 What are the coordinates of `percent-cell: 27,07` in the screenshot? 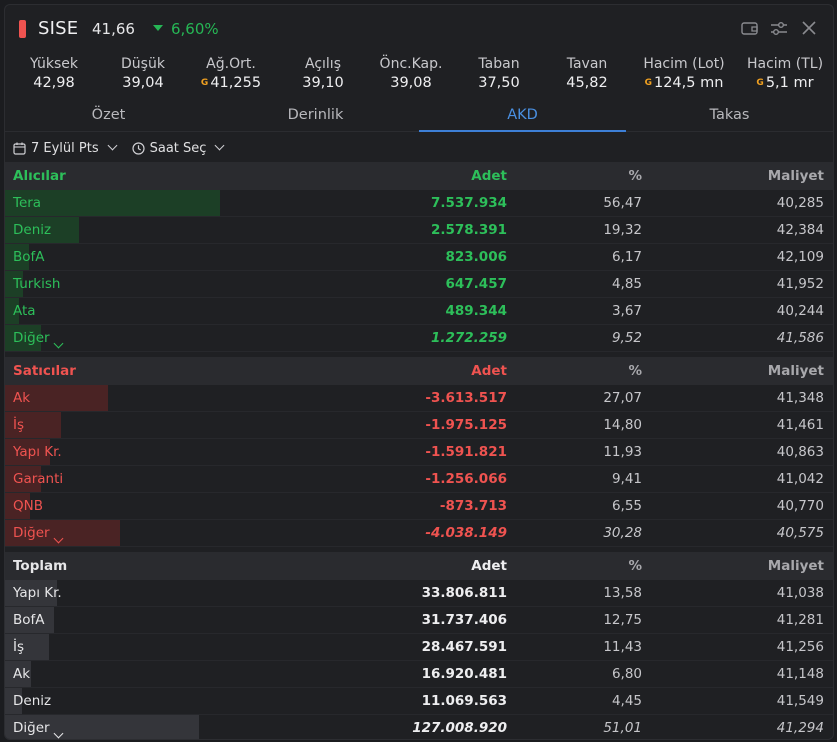 It's located at (622, 398).